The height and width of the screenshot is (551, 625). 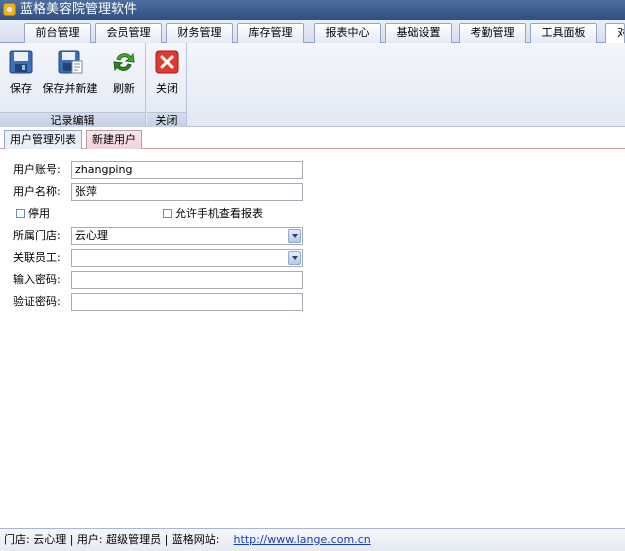 I want to click on window-title: 蓝格美容院管理软件, so click(x=79, y=9).